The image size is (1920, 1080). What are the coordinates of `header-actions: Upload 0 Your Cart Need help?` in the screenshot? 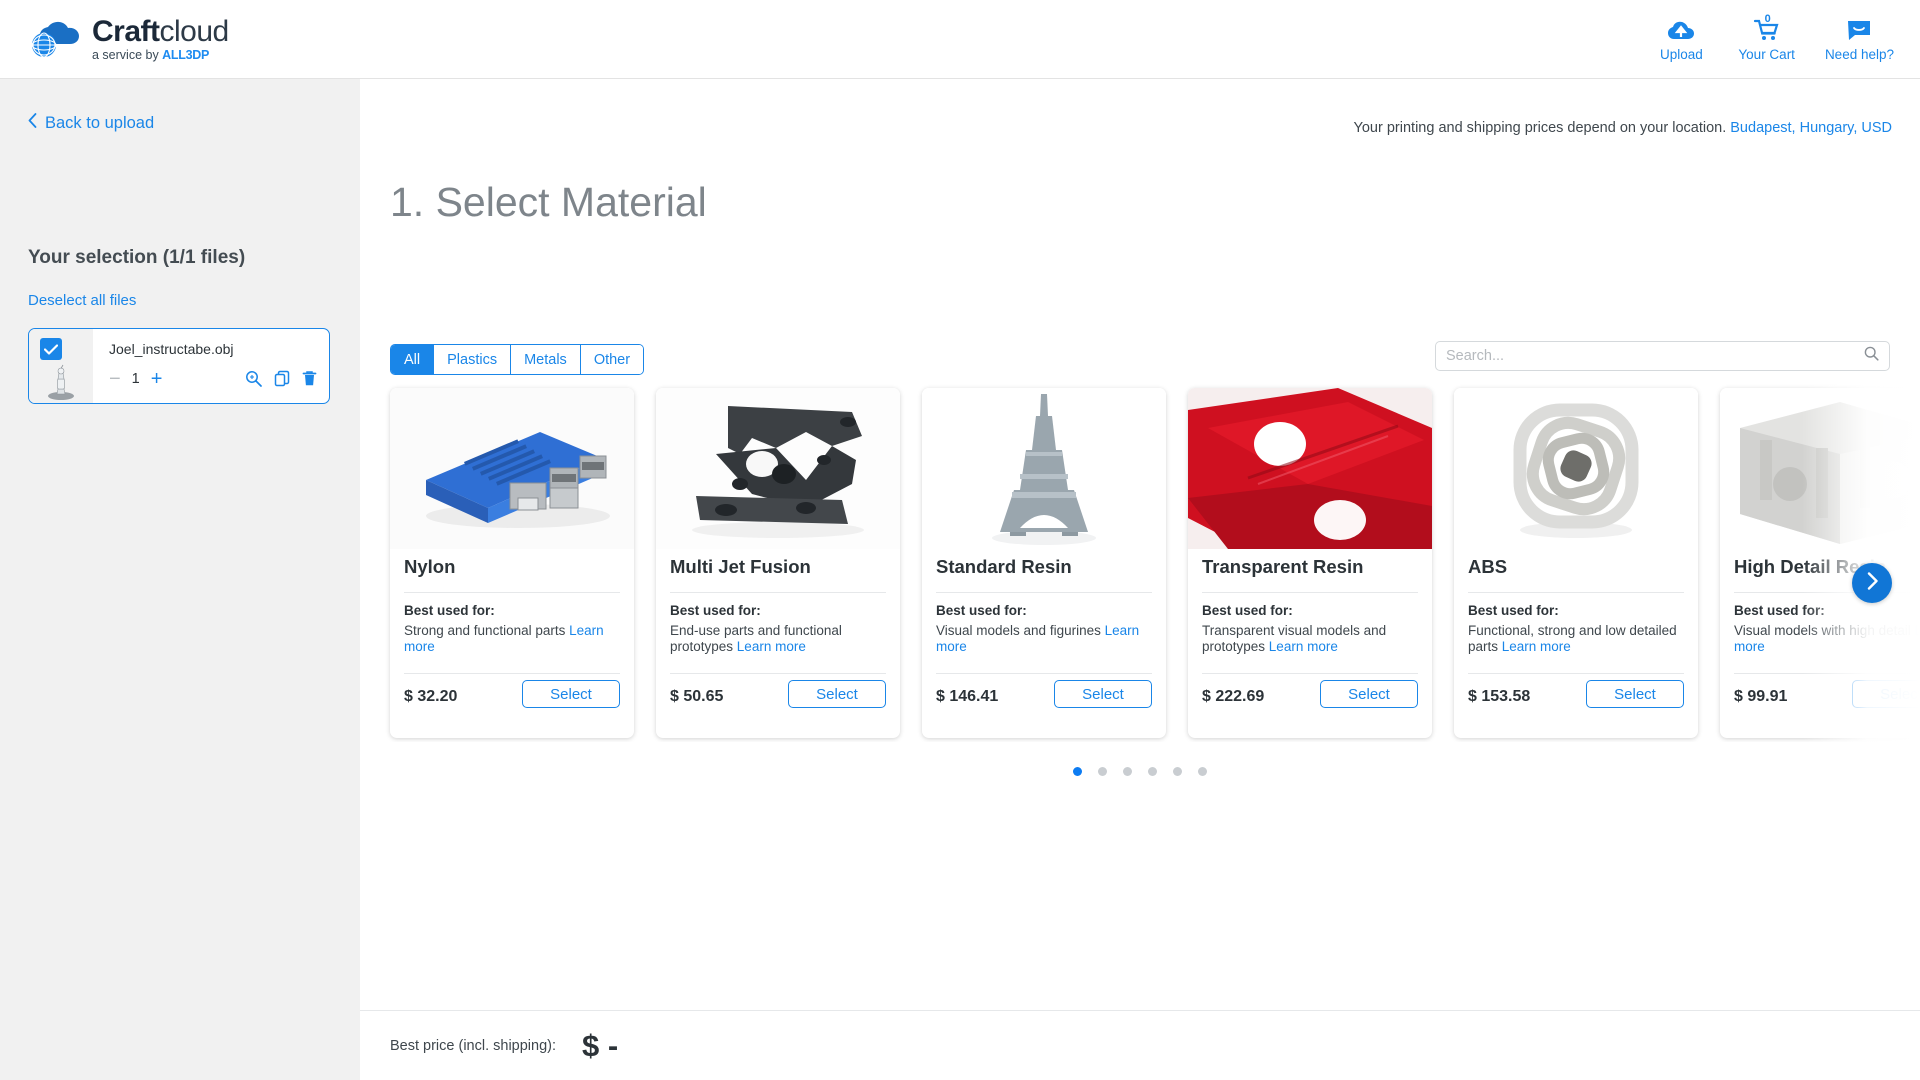 It's located at (1774, 37).